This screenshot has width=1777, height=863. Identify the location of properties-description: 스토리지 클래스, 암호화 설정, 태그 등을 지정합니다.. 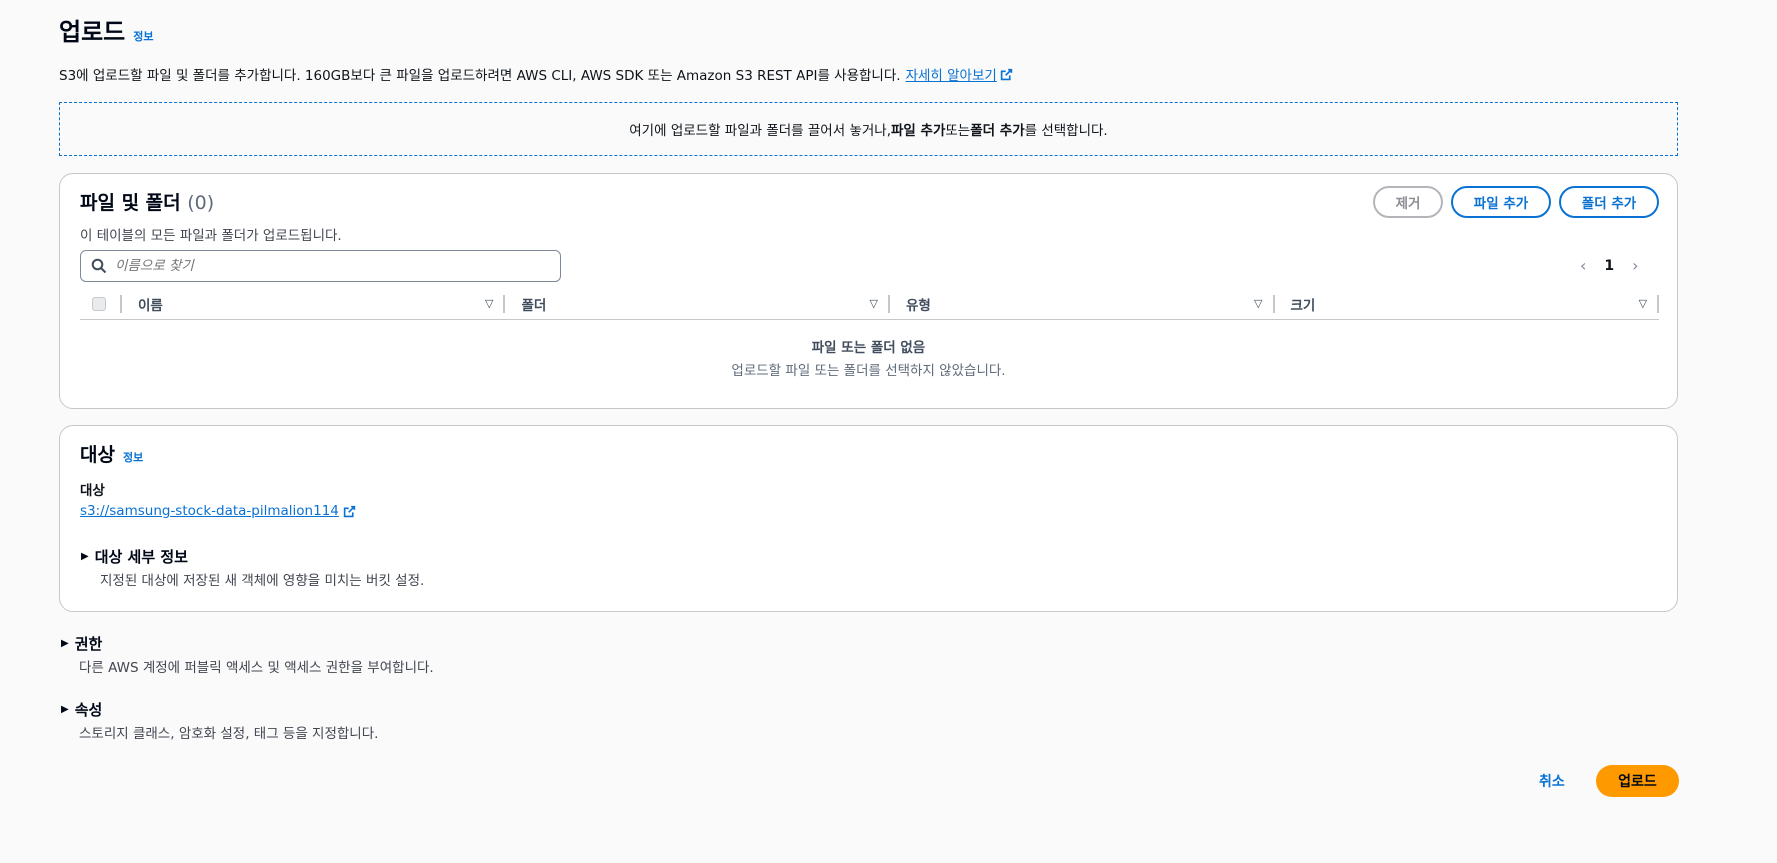
(229, 734).